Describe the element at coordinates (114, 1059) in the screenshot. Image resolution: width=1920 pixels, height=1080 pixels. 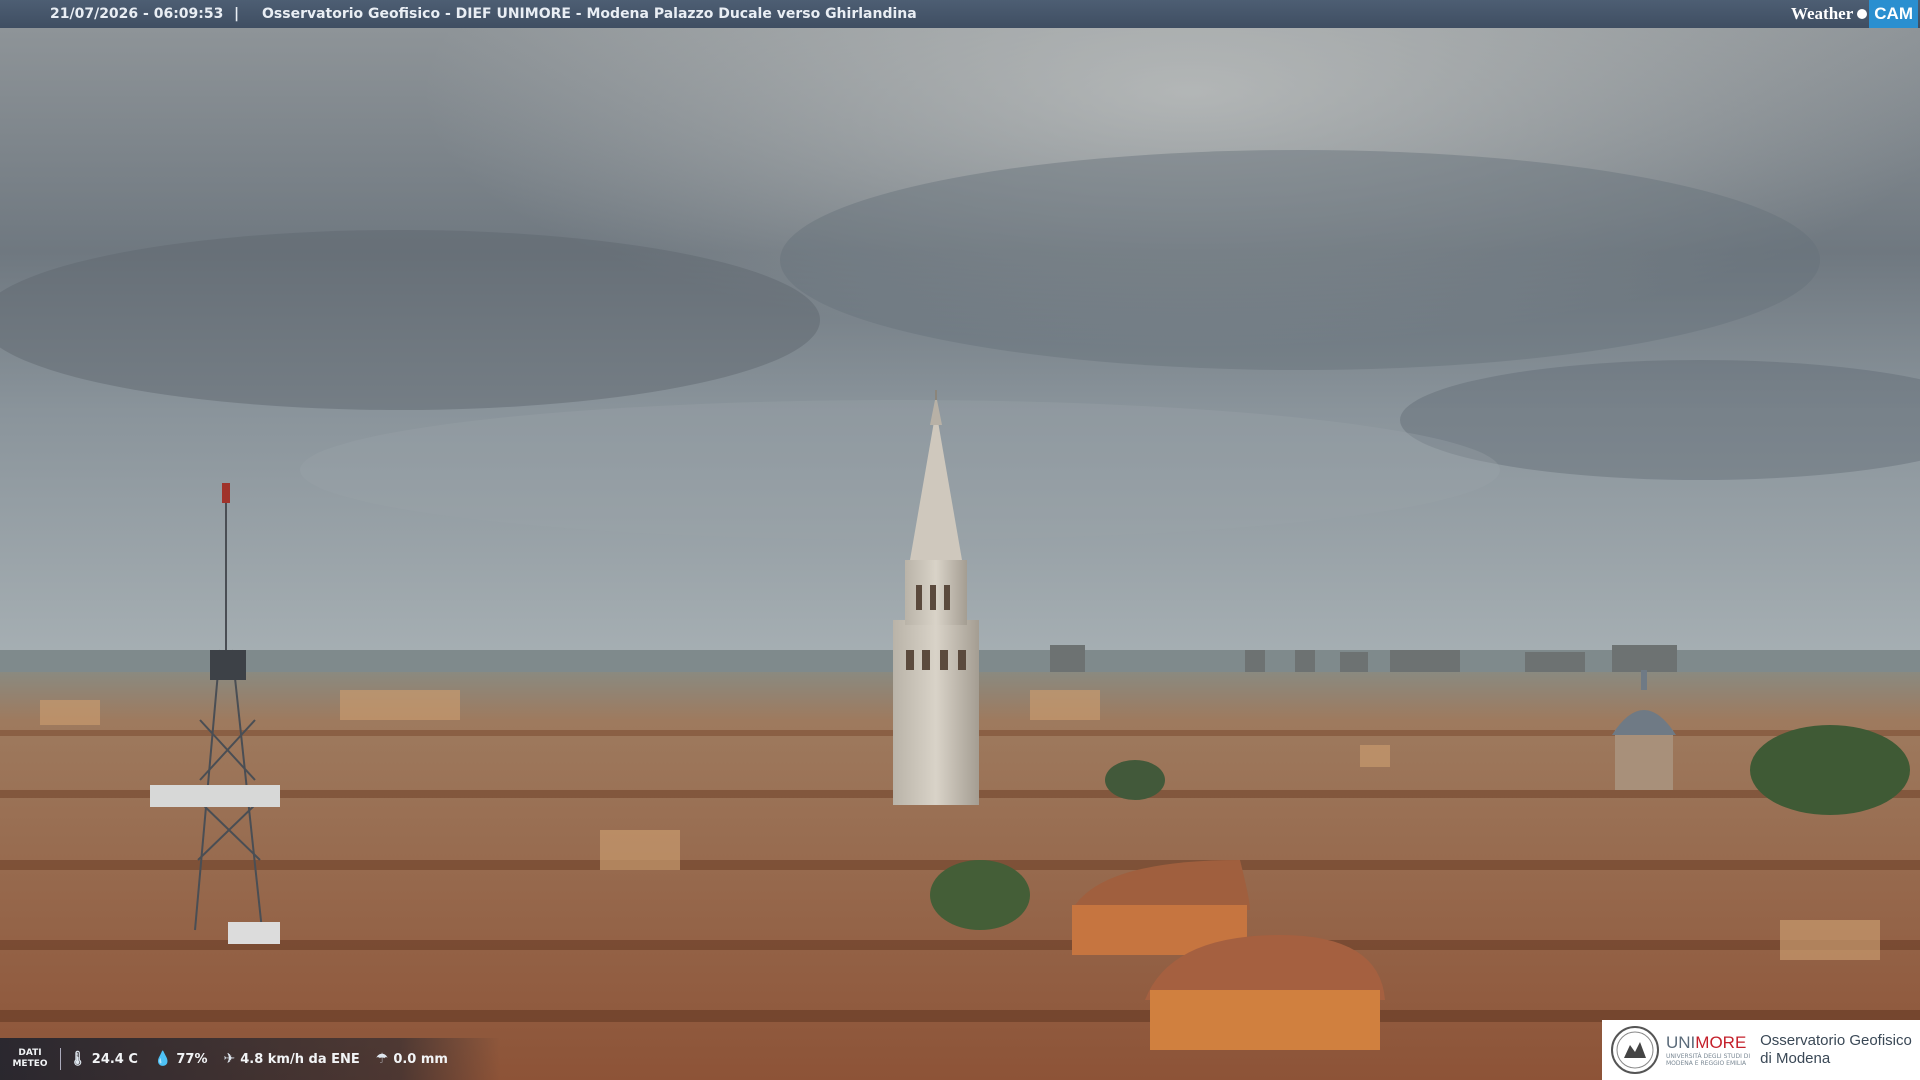
I see `temperature-value: 24.4 C` at that location.